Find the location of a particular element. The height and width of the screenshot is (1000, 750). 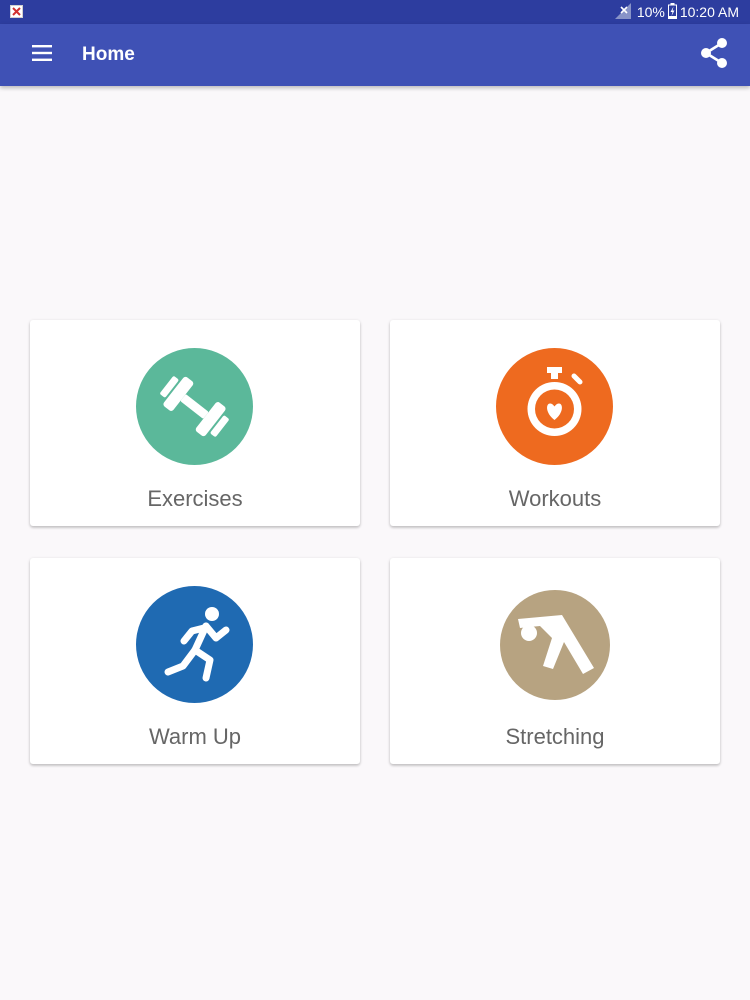

exercises-tile-label: Exercises is located at coordinates (195, 498).